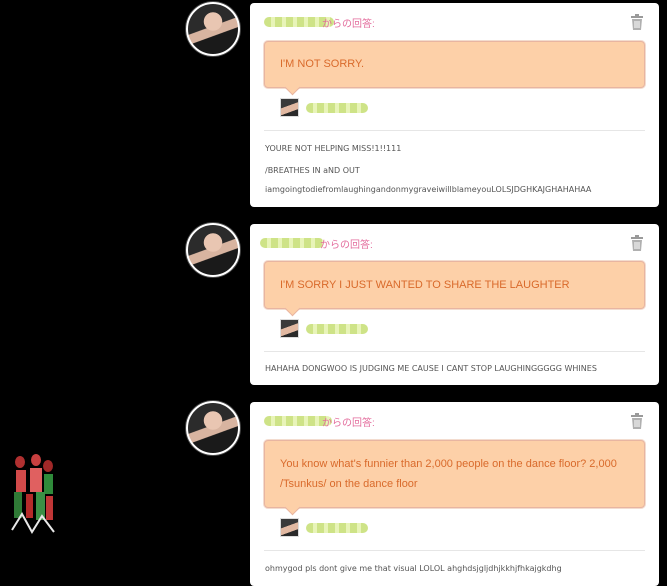  I want to click on fanart-image, so click(33, 493).